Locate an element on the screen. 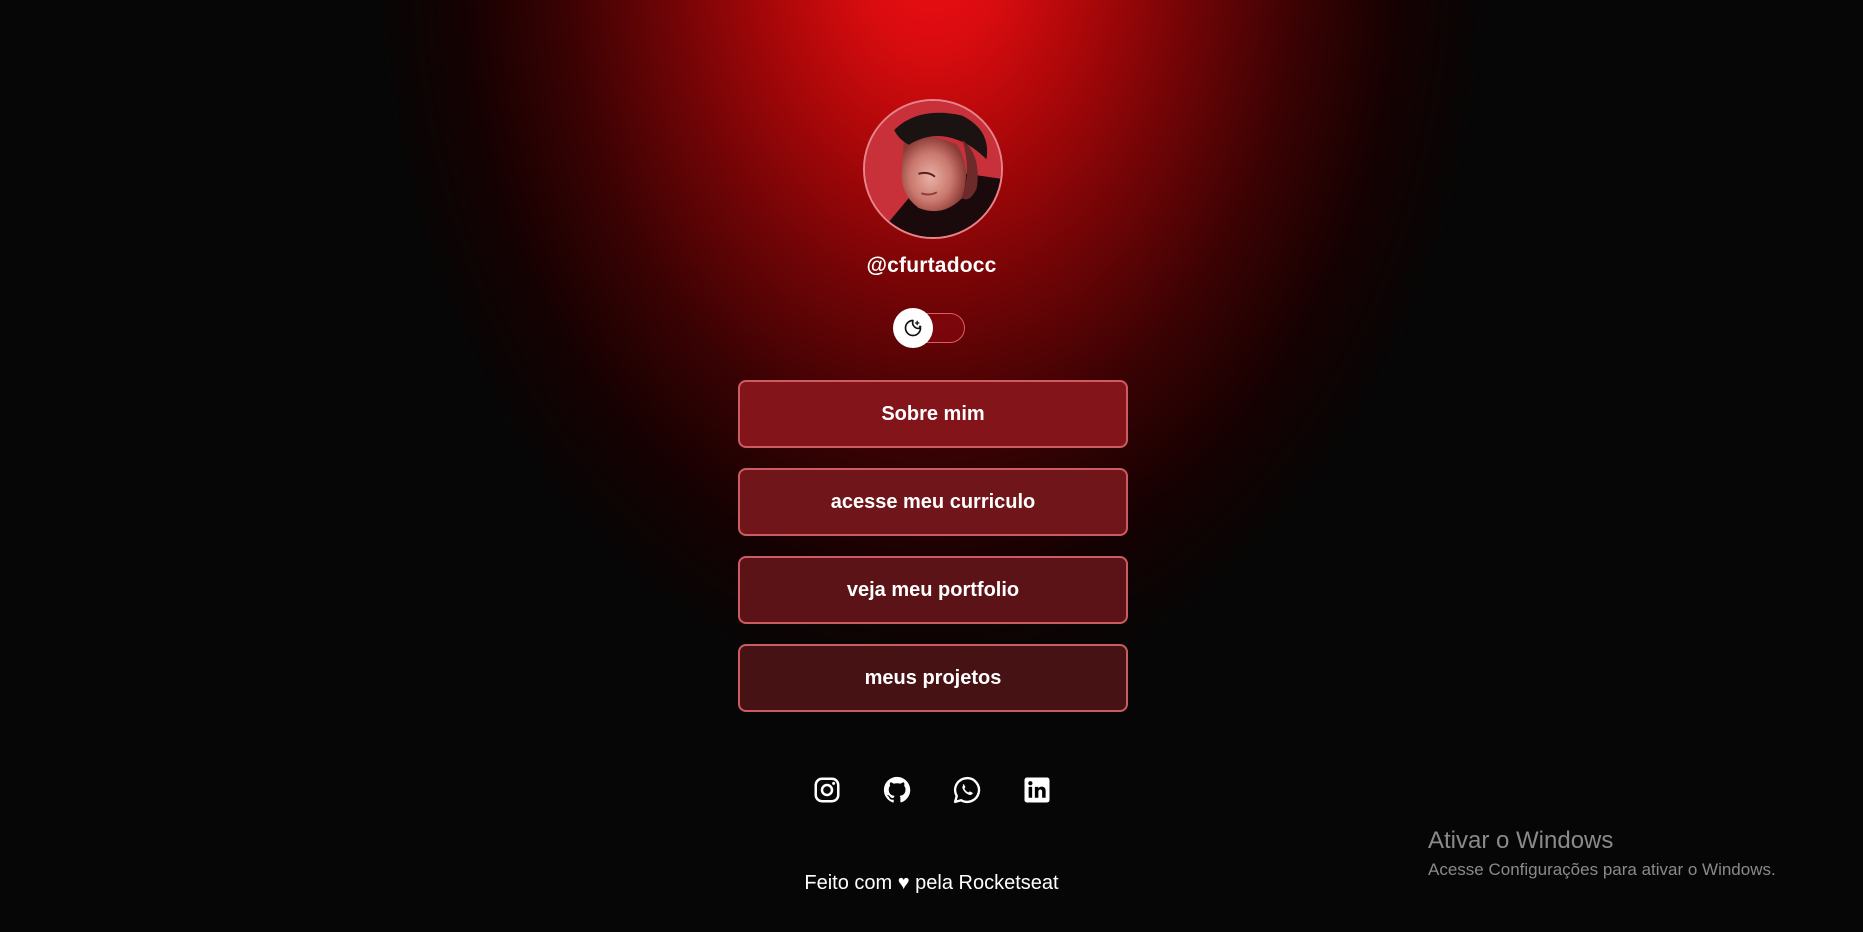 This screenshot has width=1863, height=932. whatsapp-icon is located at coordinates (967, 790).